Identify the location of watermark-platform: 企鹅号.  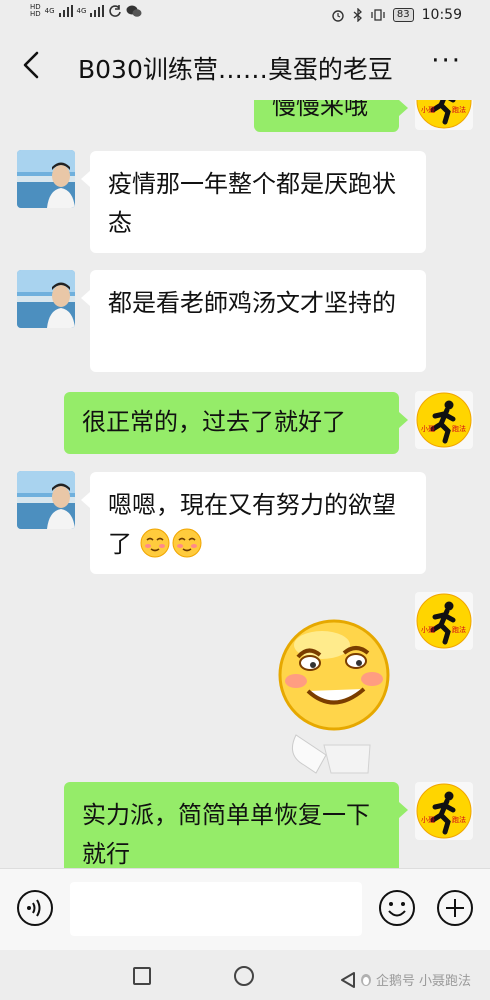
(396, 981).